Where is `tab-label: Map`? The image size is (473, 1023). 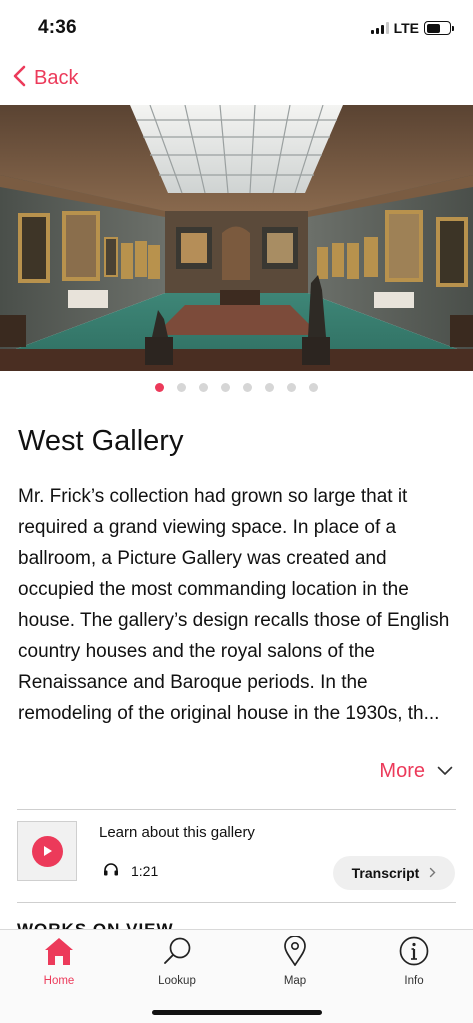
tab-label: Map is located at coordinates (295, 981).